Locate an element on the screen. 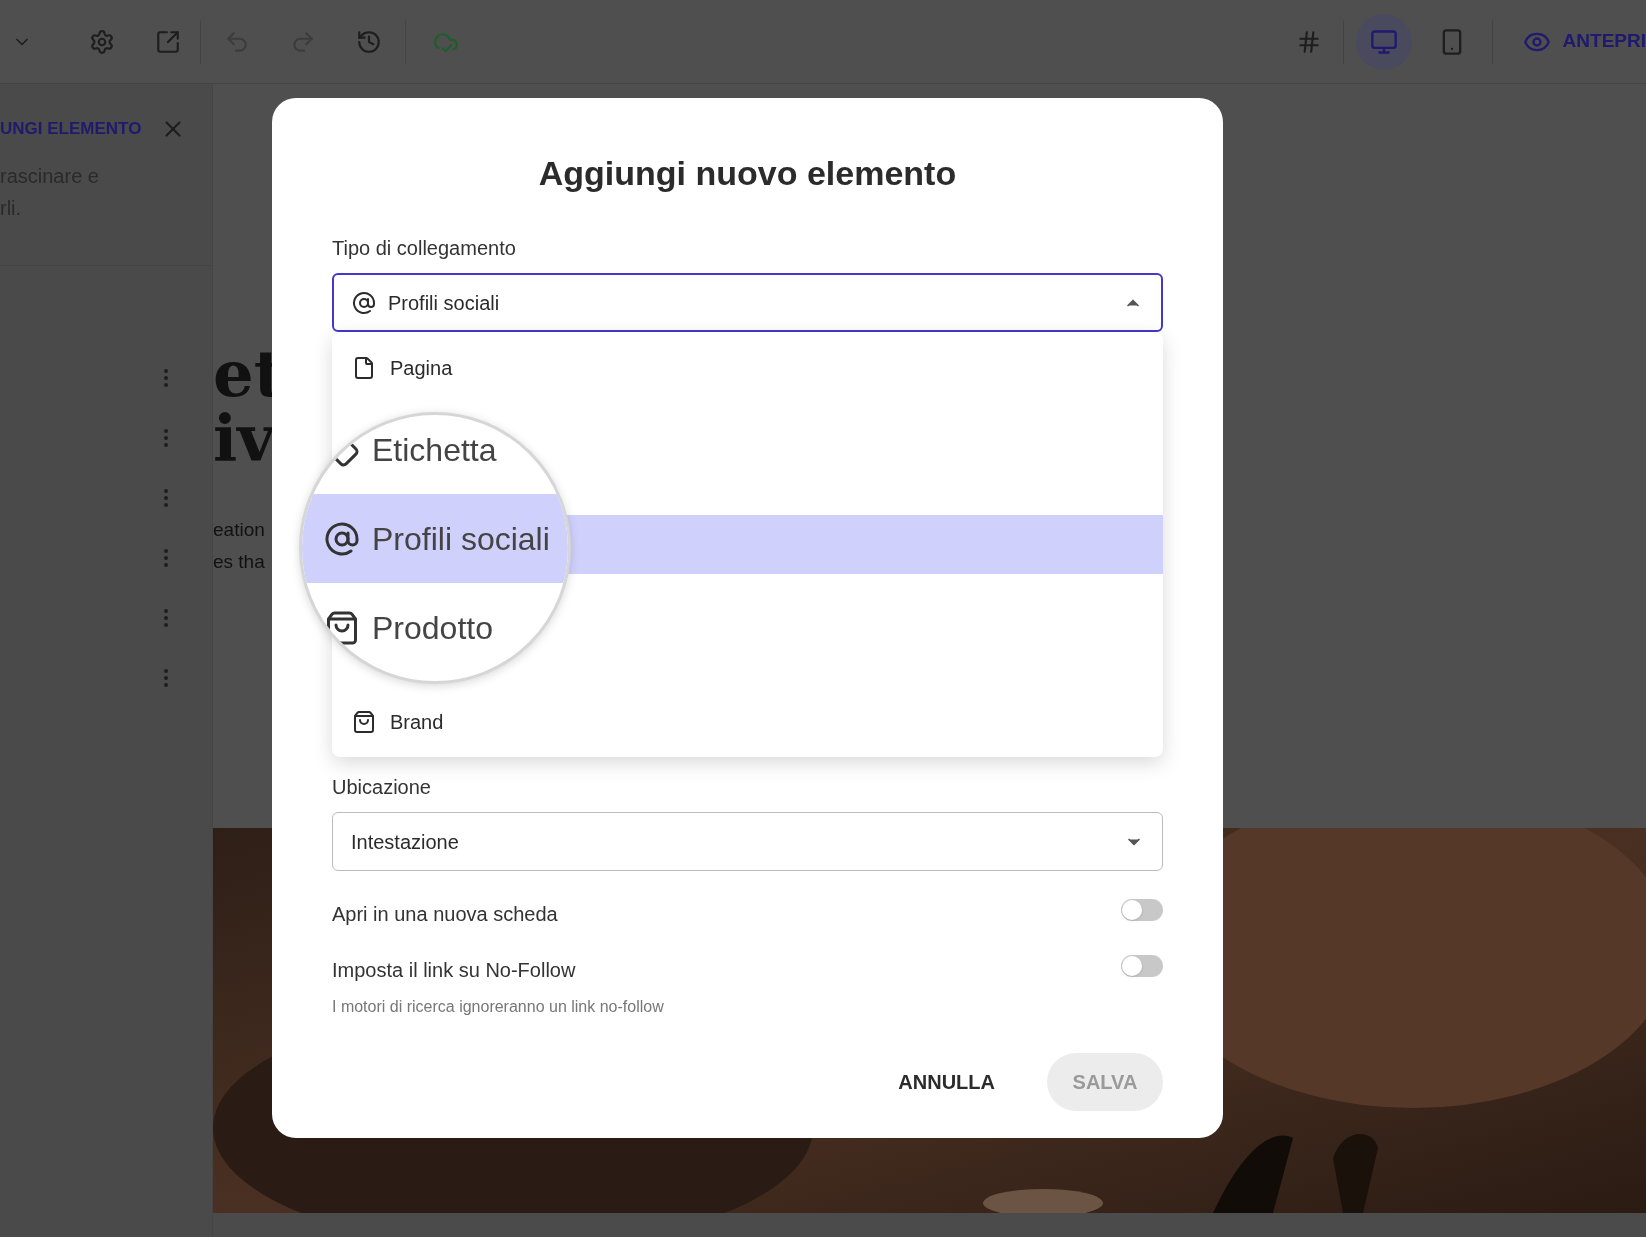 The image size is (1646, 1237). field-label: Tipo di collegamento is located at coordinates (424, 248).